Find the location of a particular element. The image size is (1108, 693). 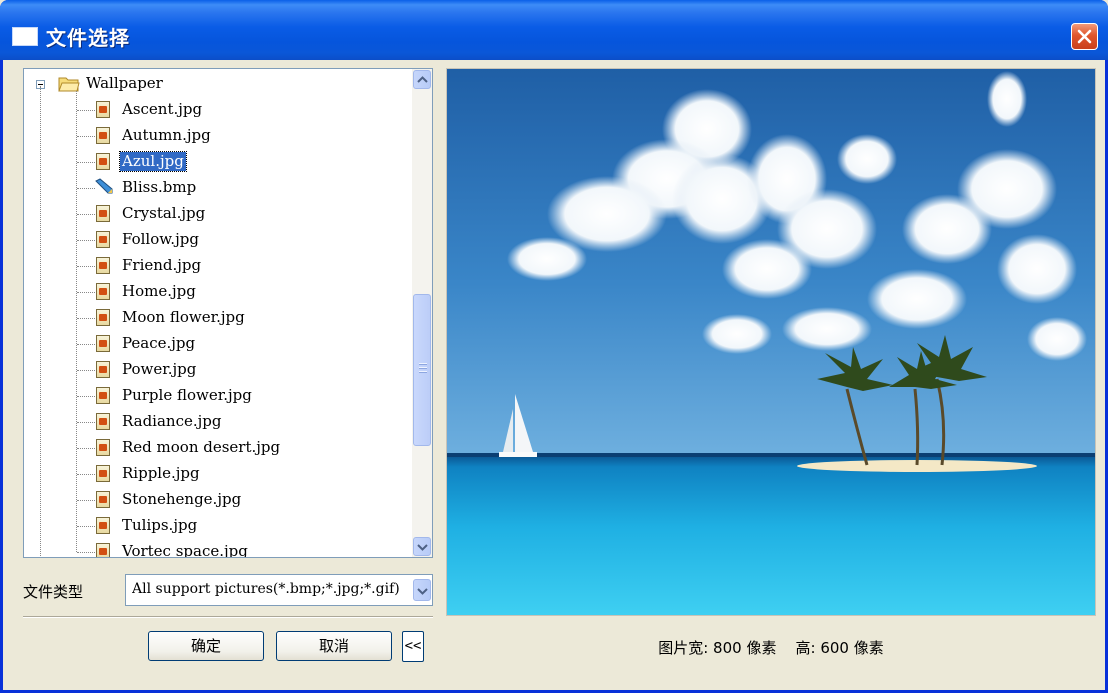

tree-file-label: Ascent.jpg is located at coordinates (162, 109).